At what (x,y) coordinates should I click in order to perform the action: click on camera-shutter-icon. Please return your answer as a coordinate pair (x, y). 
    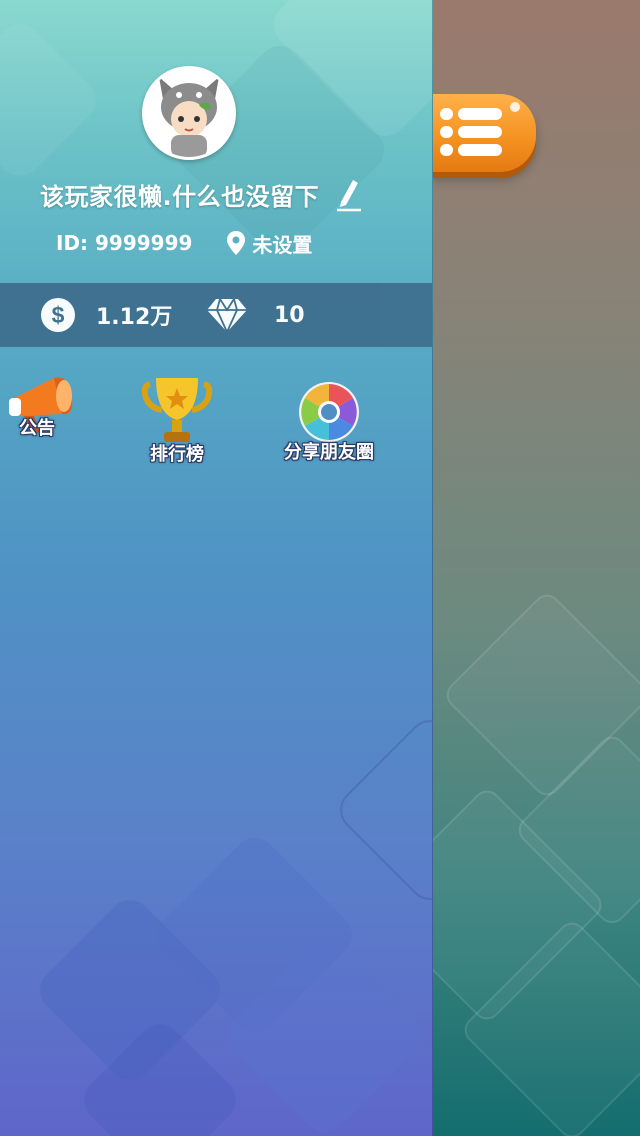
    Looking at the image, I should click on (329, 412).